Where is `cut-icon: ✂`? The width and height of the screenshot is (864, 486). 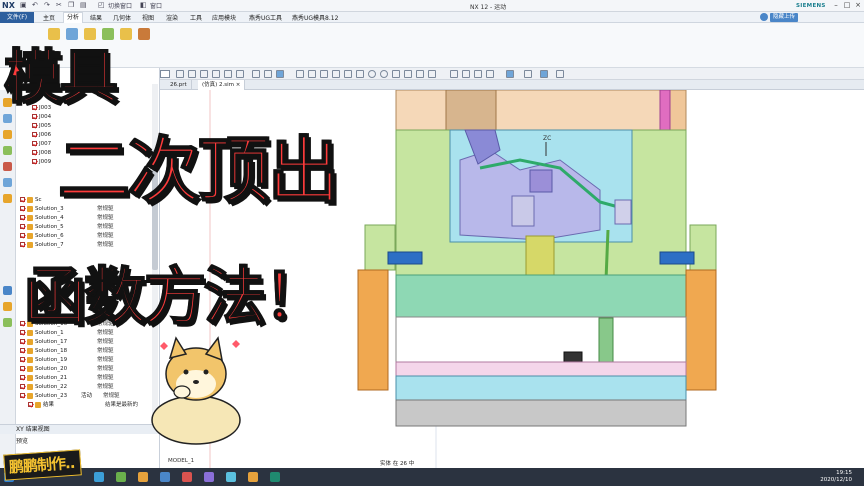
cut-icon: ✂ is located at coordinates (59, 5).